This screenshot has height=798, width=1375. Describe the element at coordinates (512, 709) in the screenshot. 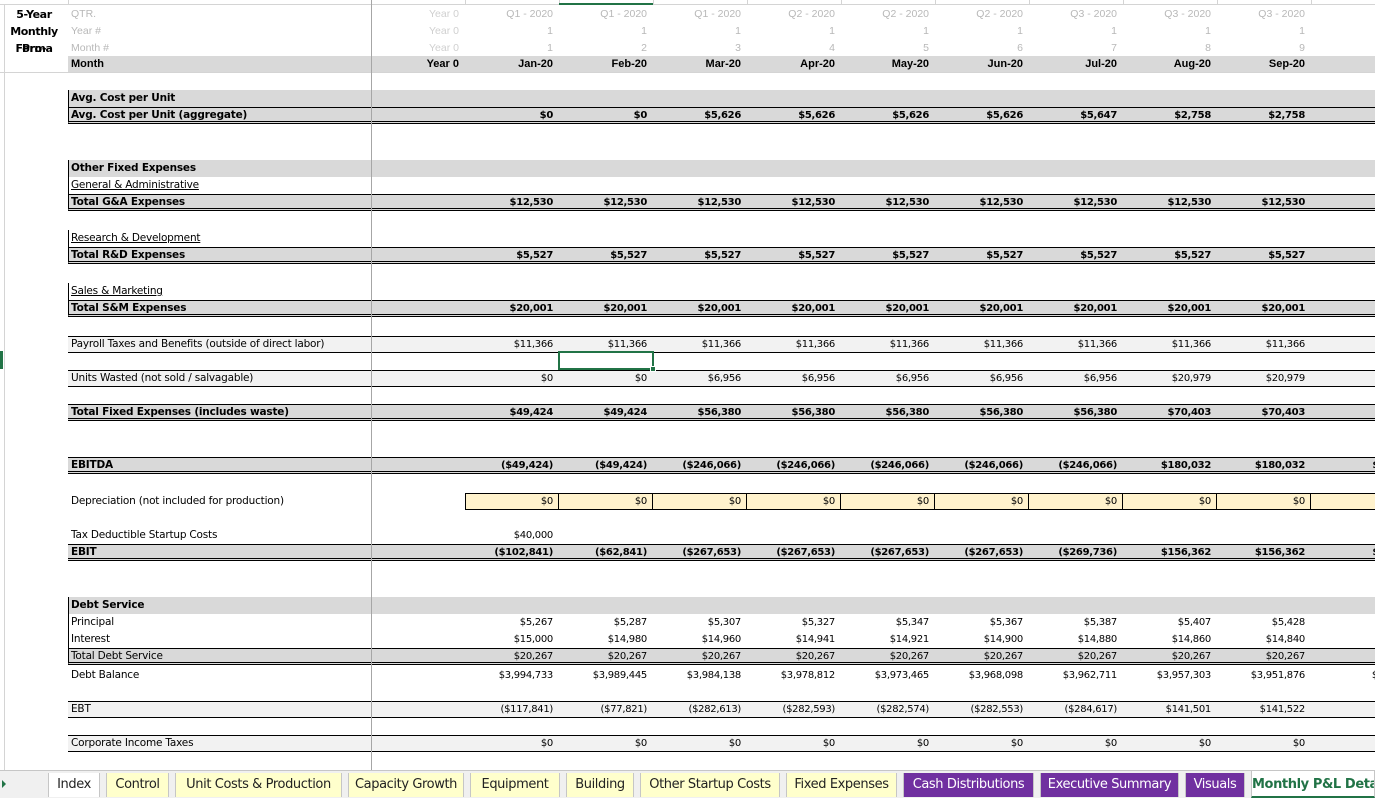

I see `value-cell: ($117,841)` at that location.